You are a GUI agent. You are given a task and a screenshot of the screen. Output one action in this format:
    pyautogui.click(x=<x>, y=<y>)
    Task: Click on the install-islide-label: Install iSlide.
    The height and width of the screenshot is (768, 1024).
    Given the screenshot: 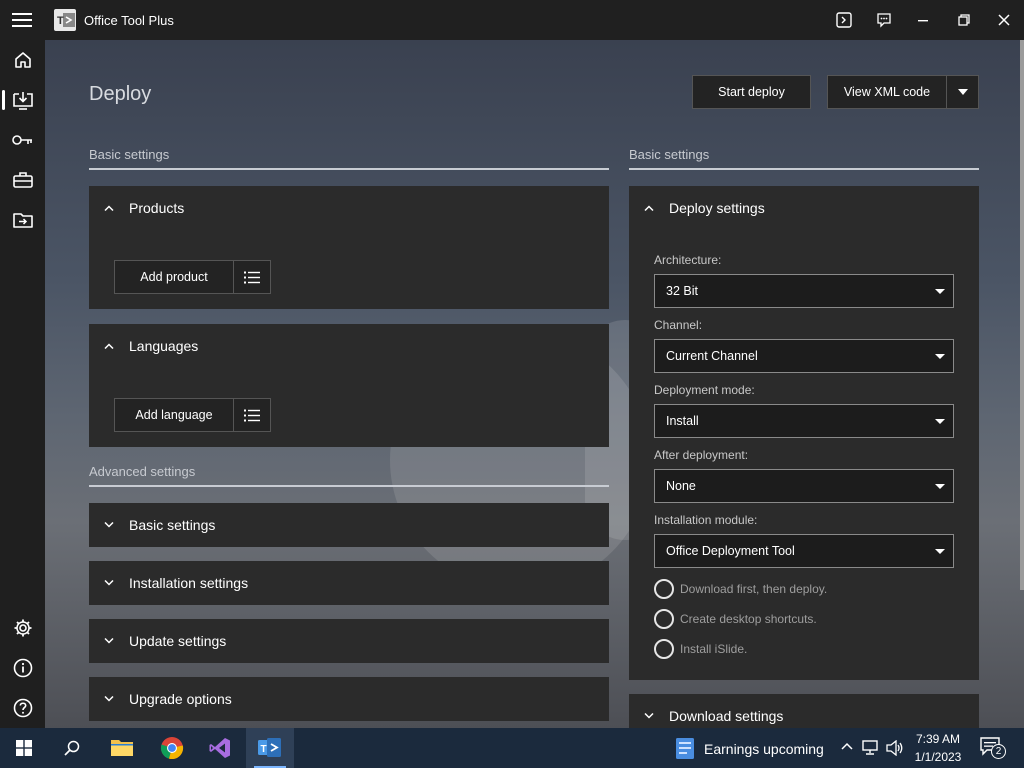 What is the action you would take?
    pyautogui.click(x=714, y=649)
    